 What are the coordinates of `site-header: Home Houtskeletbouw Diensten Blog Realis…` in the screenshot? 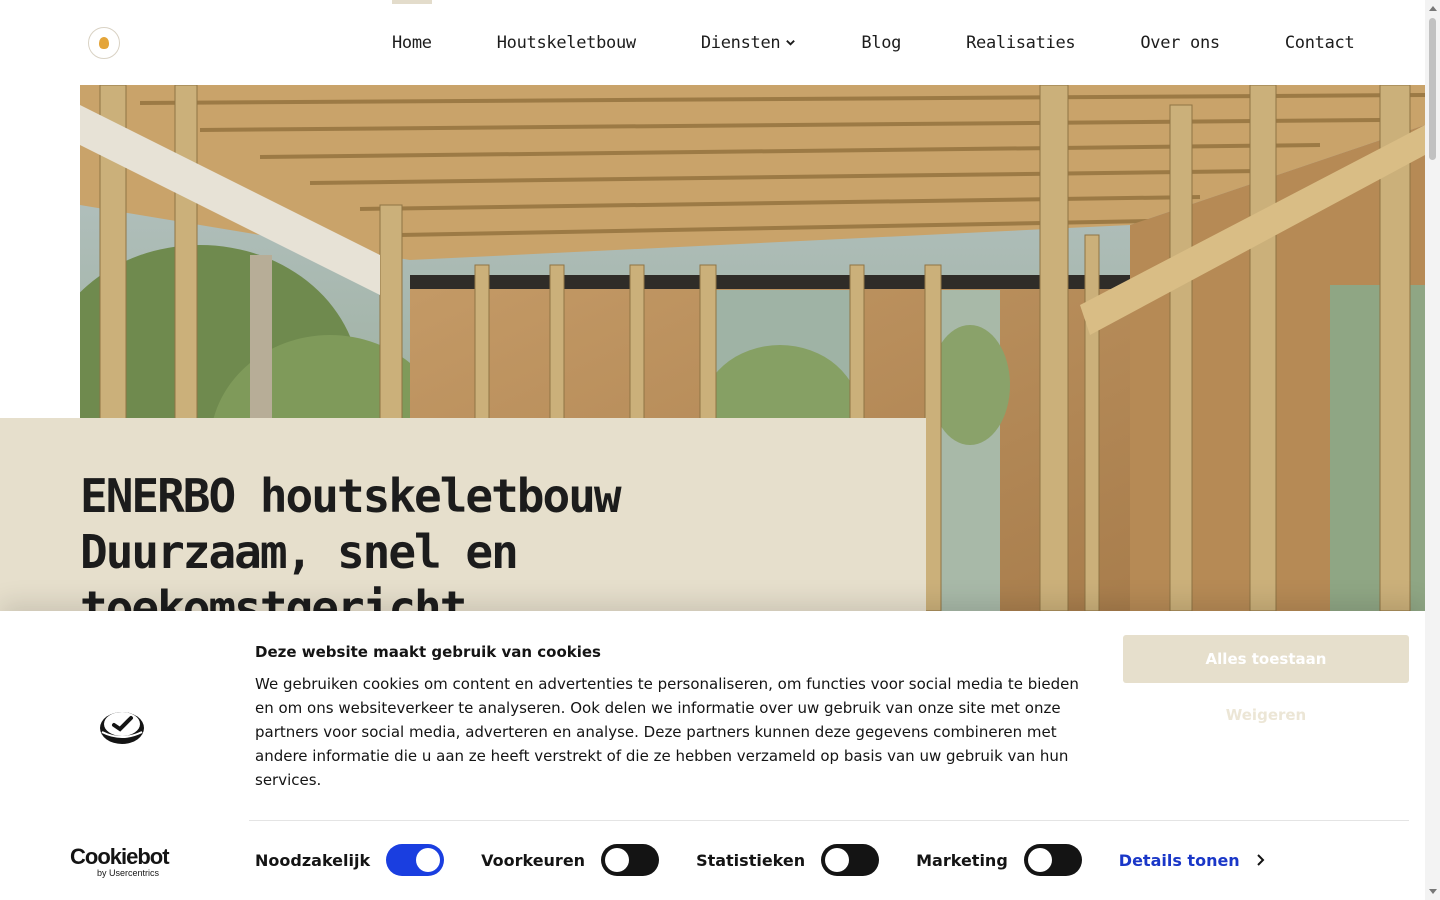 It's located at (712, 42).